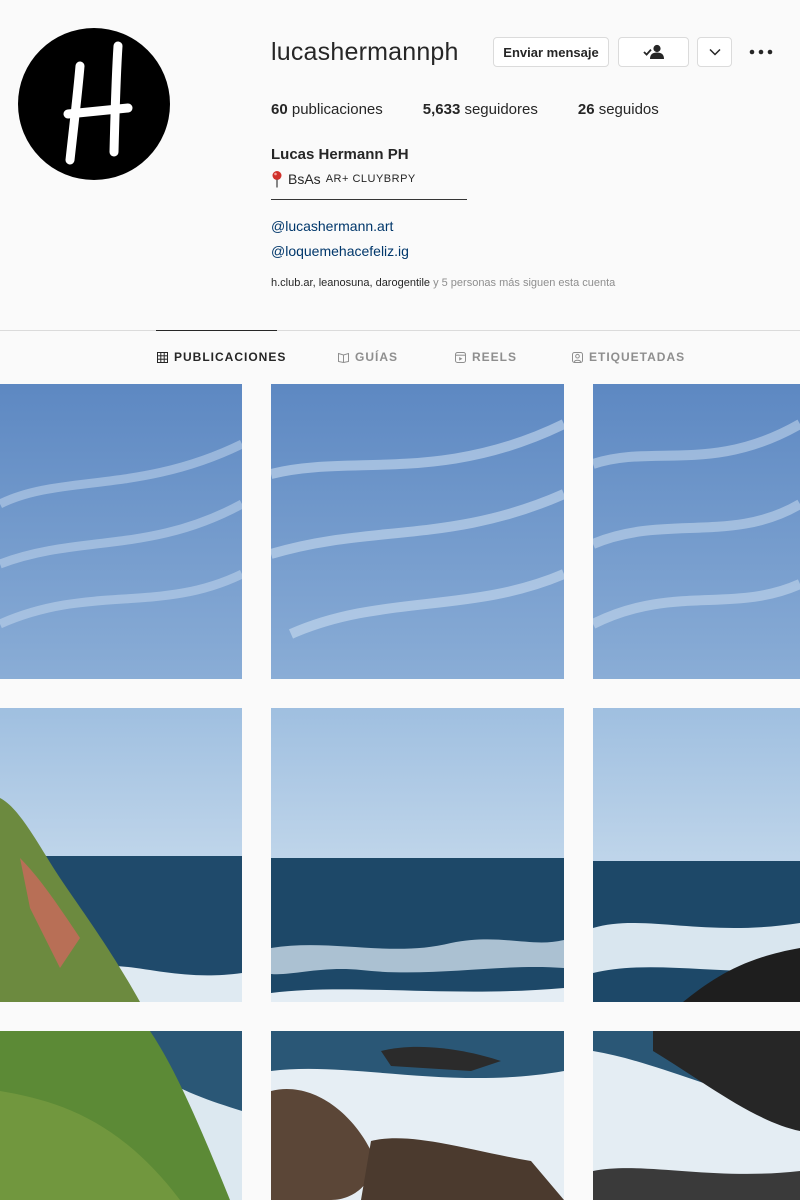 The image size is (800, 1200). What do you see at coordinates (377, 357) in the screenshot?
I see `tab-label: GUÍAS` at bounding box center [377, 357].